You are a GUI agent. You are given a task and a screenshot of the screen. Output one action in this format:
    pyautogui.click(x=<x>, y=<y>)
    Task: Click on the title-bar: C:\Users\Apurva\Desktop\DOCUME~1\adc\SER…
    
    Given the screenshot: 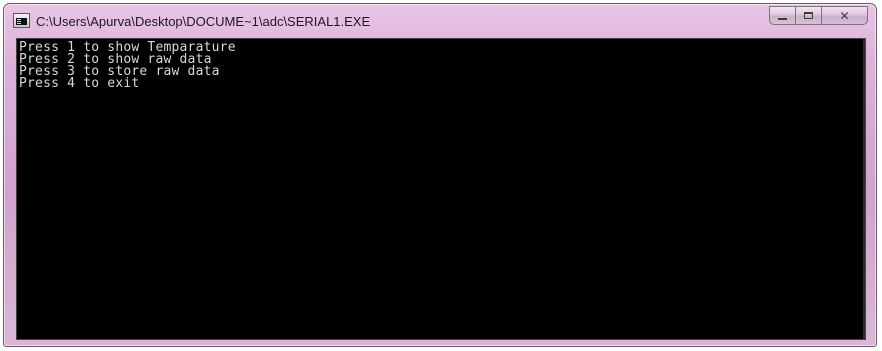 What is the action you would take?
    pyautogui.click(x=440, y=21)
    